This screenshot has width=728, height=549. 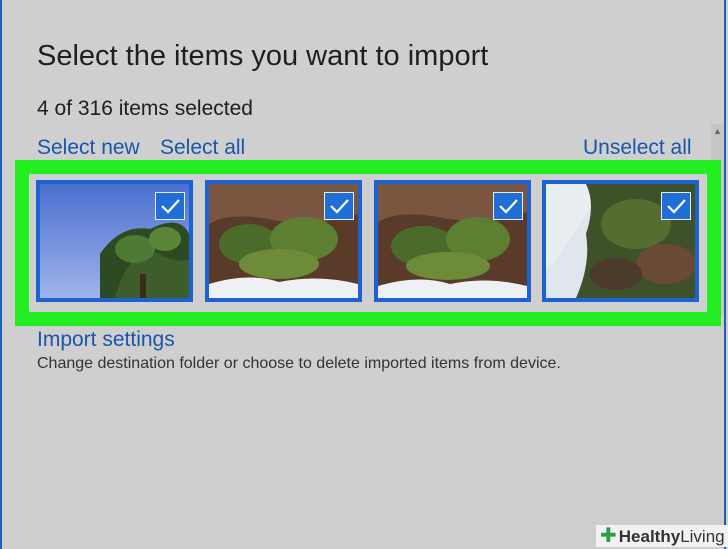 I want to click on plus-icon: ✚, so click(x=608, y=536).